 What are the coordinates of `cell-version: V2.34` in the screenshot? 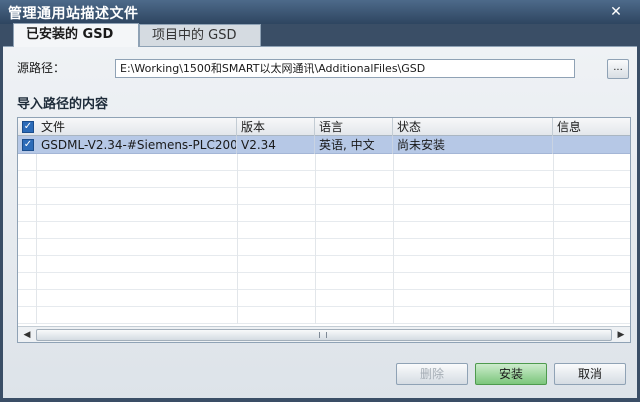 It's located at (276, 145).